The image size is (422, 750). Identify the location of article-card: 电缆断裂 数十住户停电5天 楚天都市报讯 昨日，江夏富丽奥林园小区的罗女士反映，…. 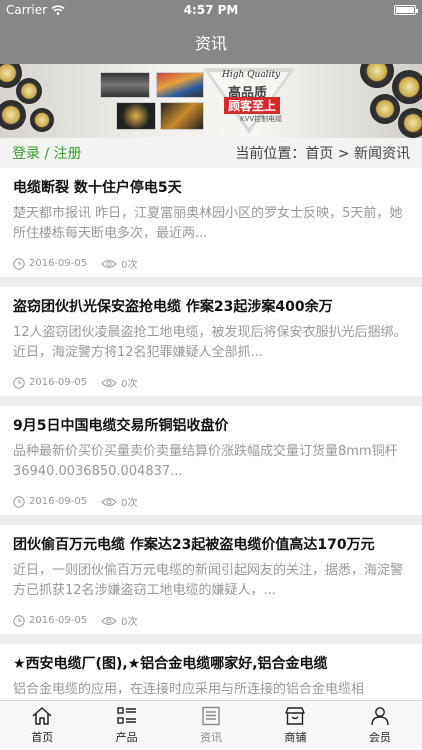
(211, 222).